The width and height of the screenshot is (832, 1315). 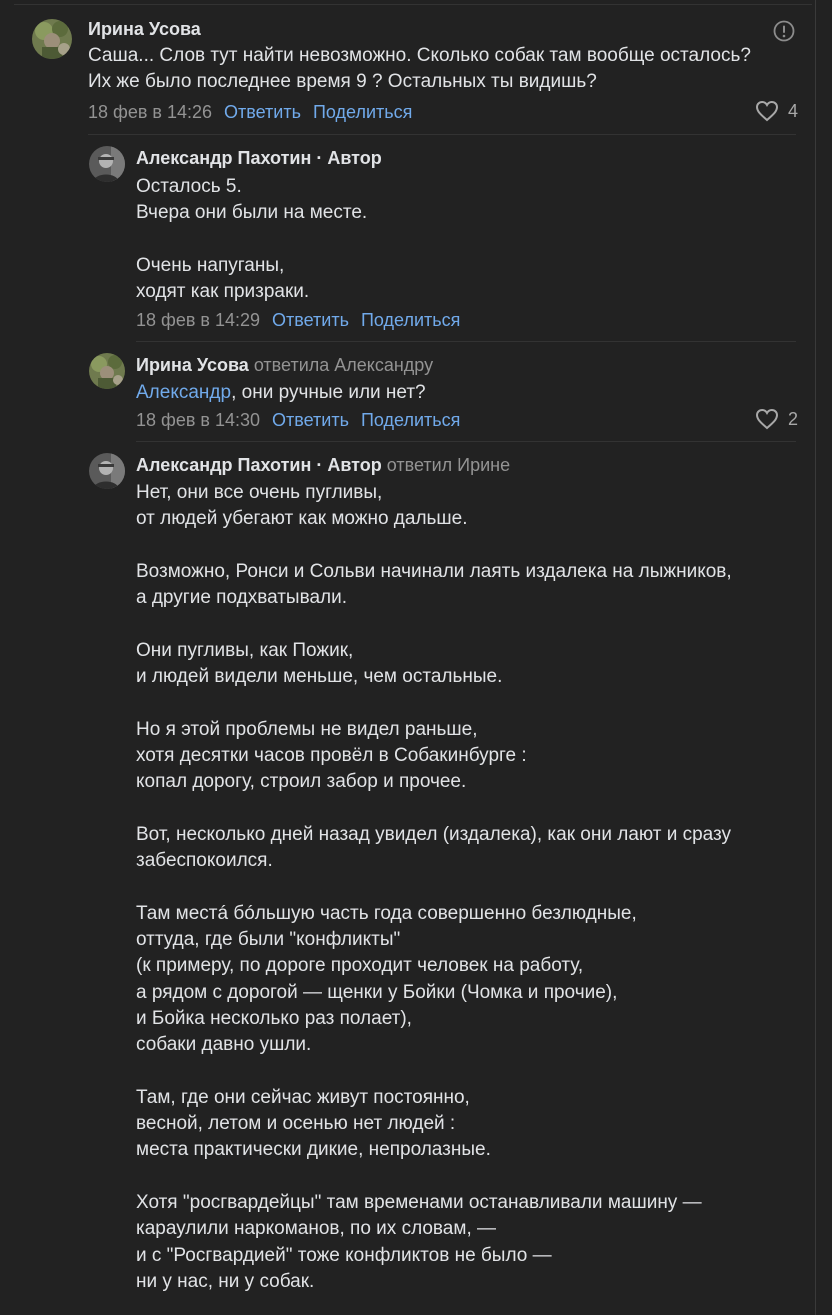 I want to click on comment-author-line: Александр Пахотин · Автор ответил Ирине, so click(x=323, y=465).